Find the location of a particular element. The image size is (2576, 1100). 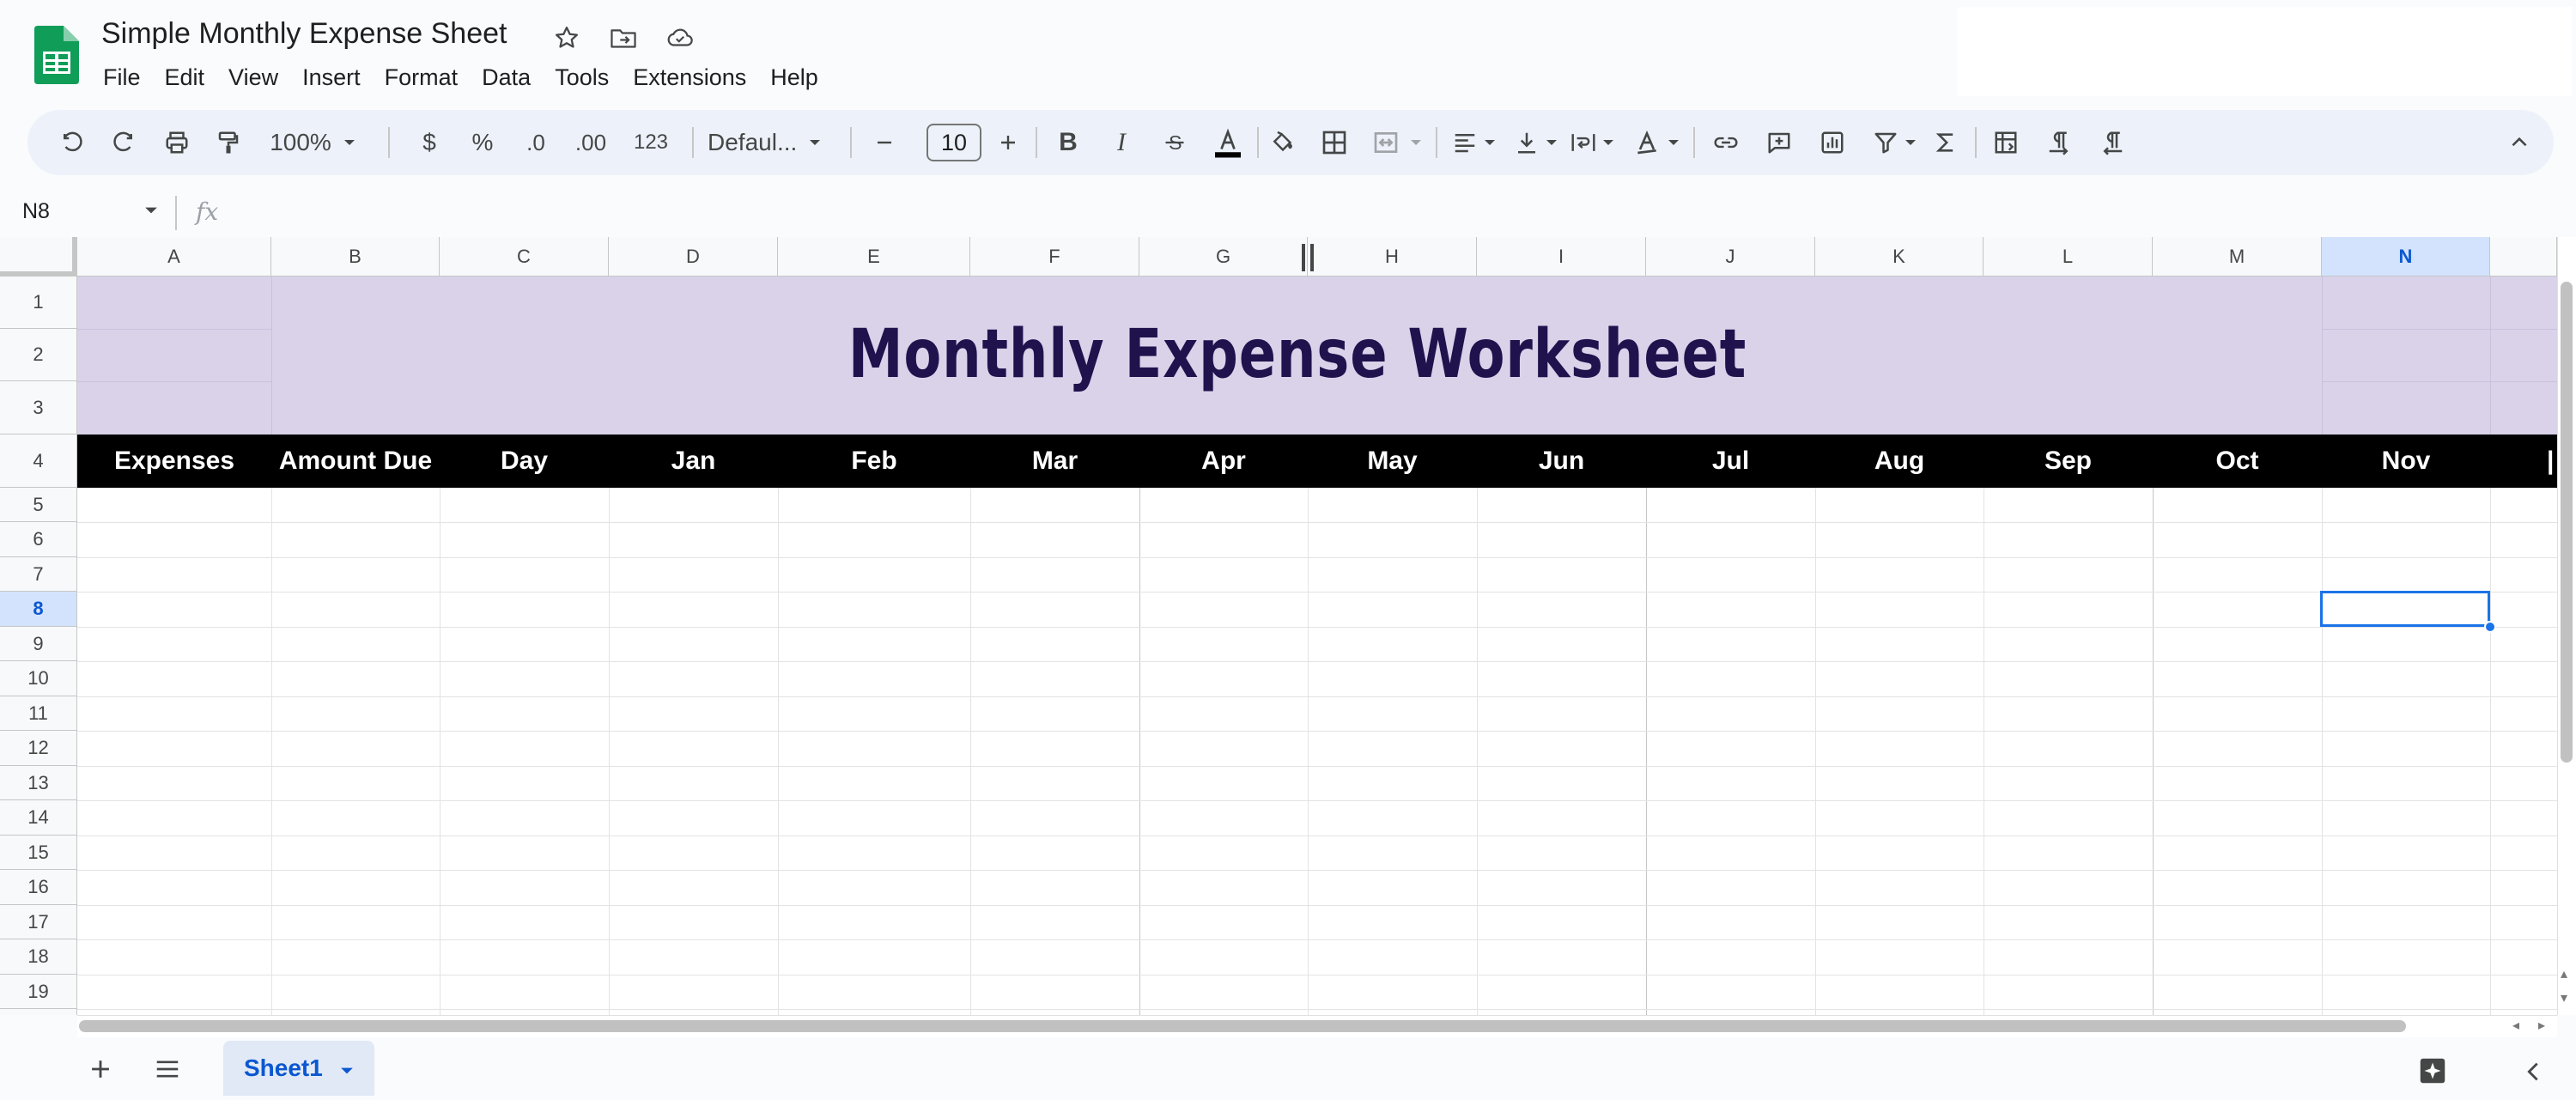

font-size-input: 10 is located at coordinates (954, 142).